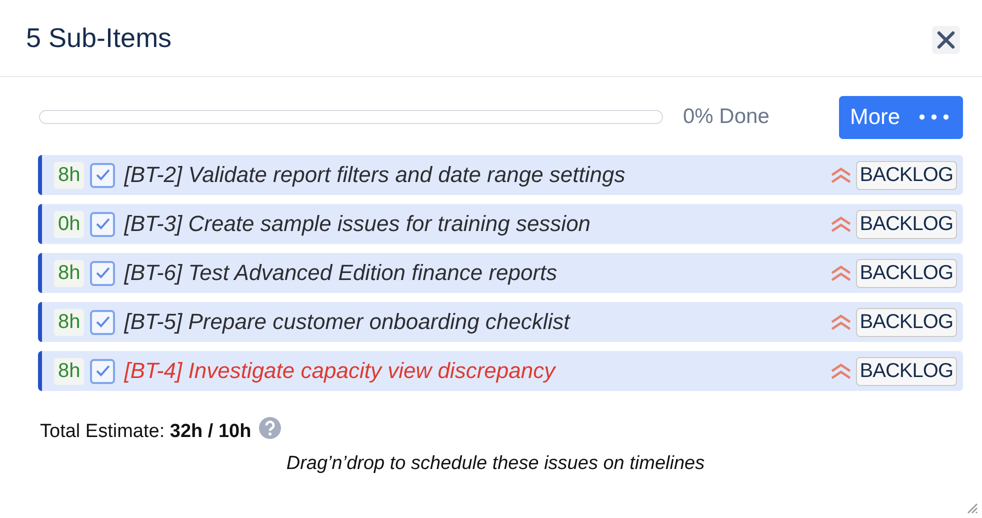 Image resolution: width=982 pixels, height=518 pixels. I want to click on dialog-title: 5 Sub-Items, so click(99, 38).